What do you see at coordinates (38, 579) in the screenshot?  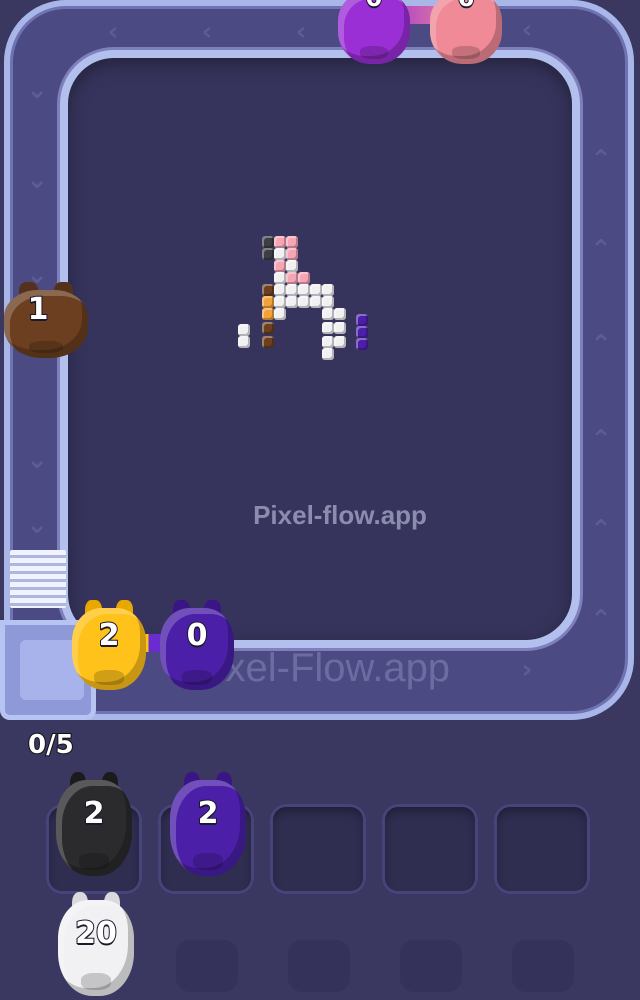 I see `track-entry-stairs` at bounding box center [38, 579].